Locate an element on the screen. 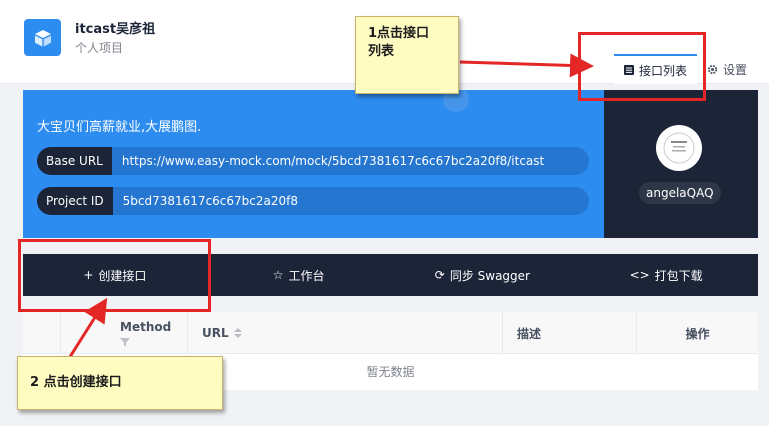  arrow-to-tab is located at coordinates (526, 65).